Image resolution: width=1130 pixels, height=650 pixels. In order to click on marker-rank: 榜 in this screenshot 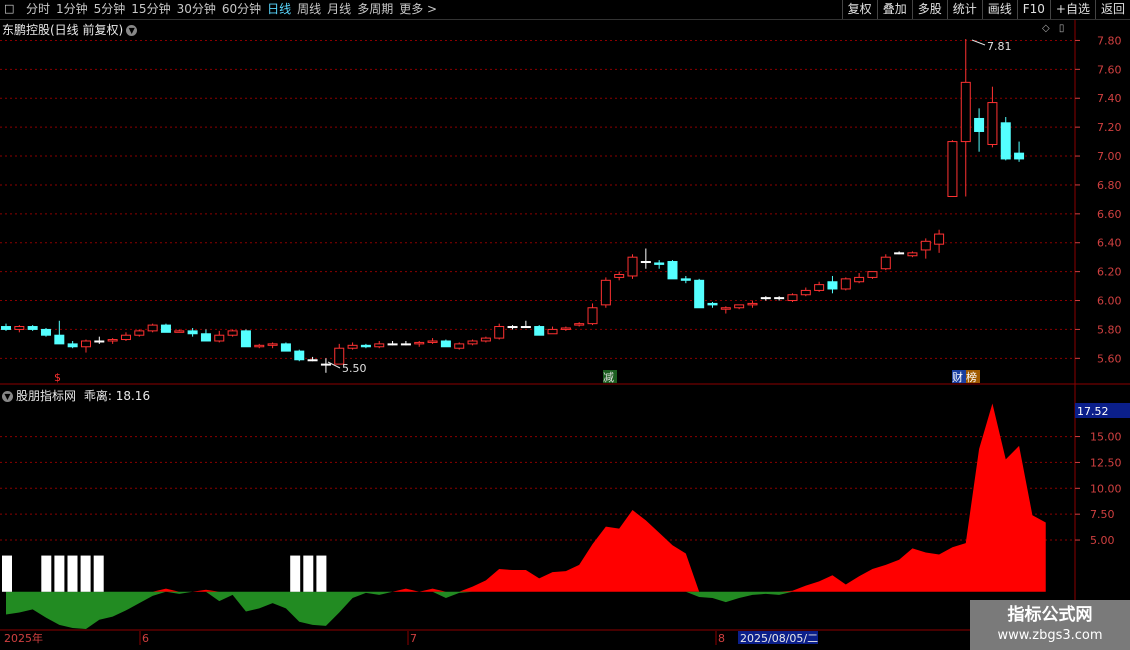, I will do `click(971, 377)`.